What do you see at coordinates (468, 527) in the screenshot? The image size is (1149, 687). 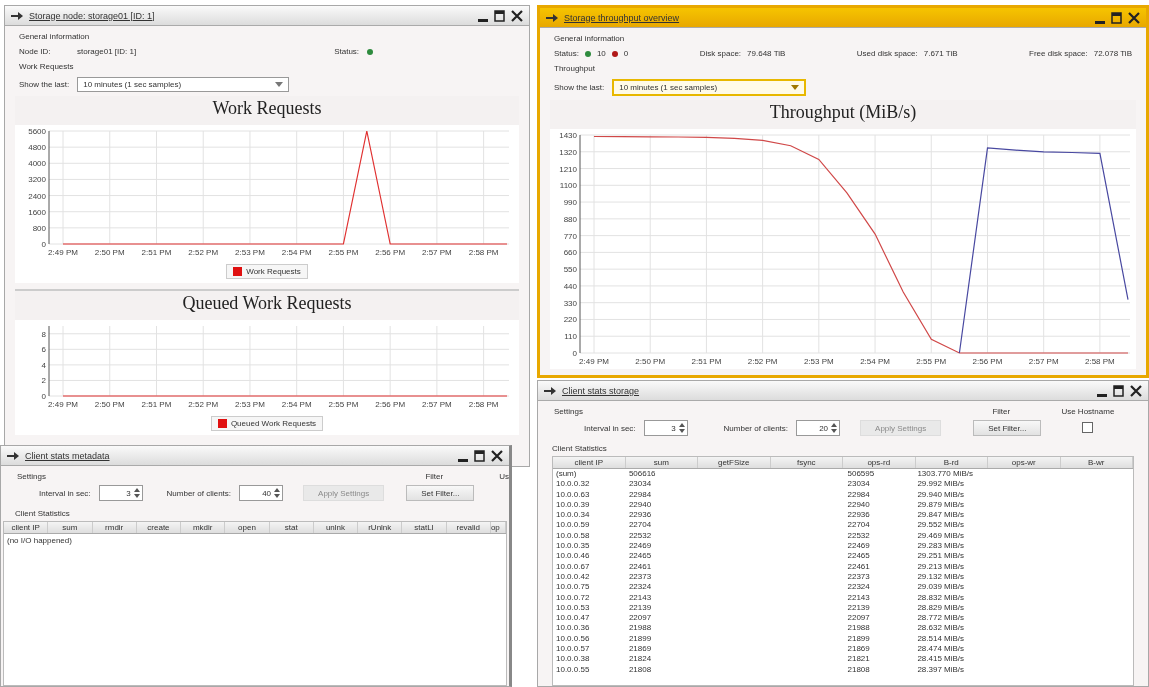 I see `column-header: revalid` at bounding box center [468, 527].